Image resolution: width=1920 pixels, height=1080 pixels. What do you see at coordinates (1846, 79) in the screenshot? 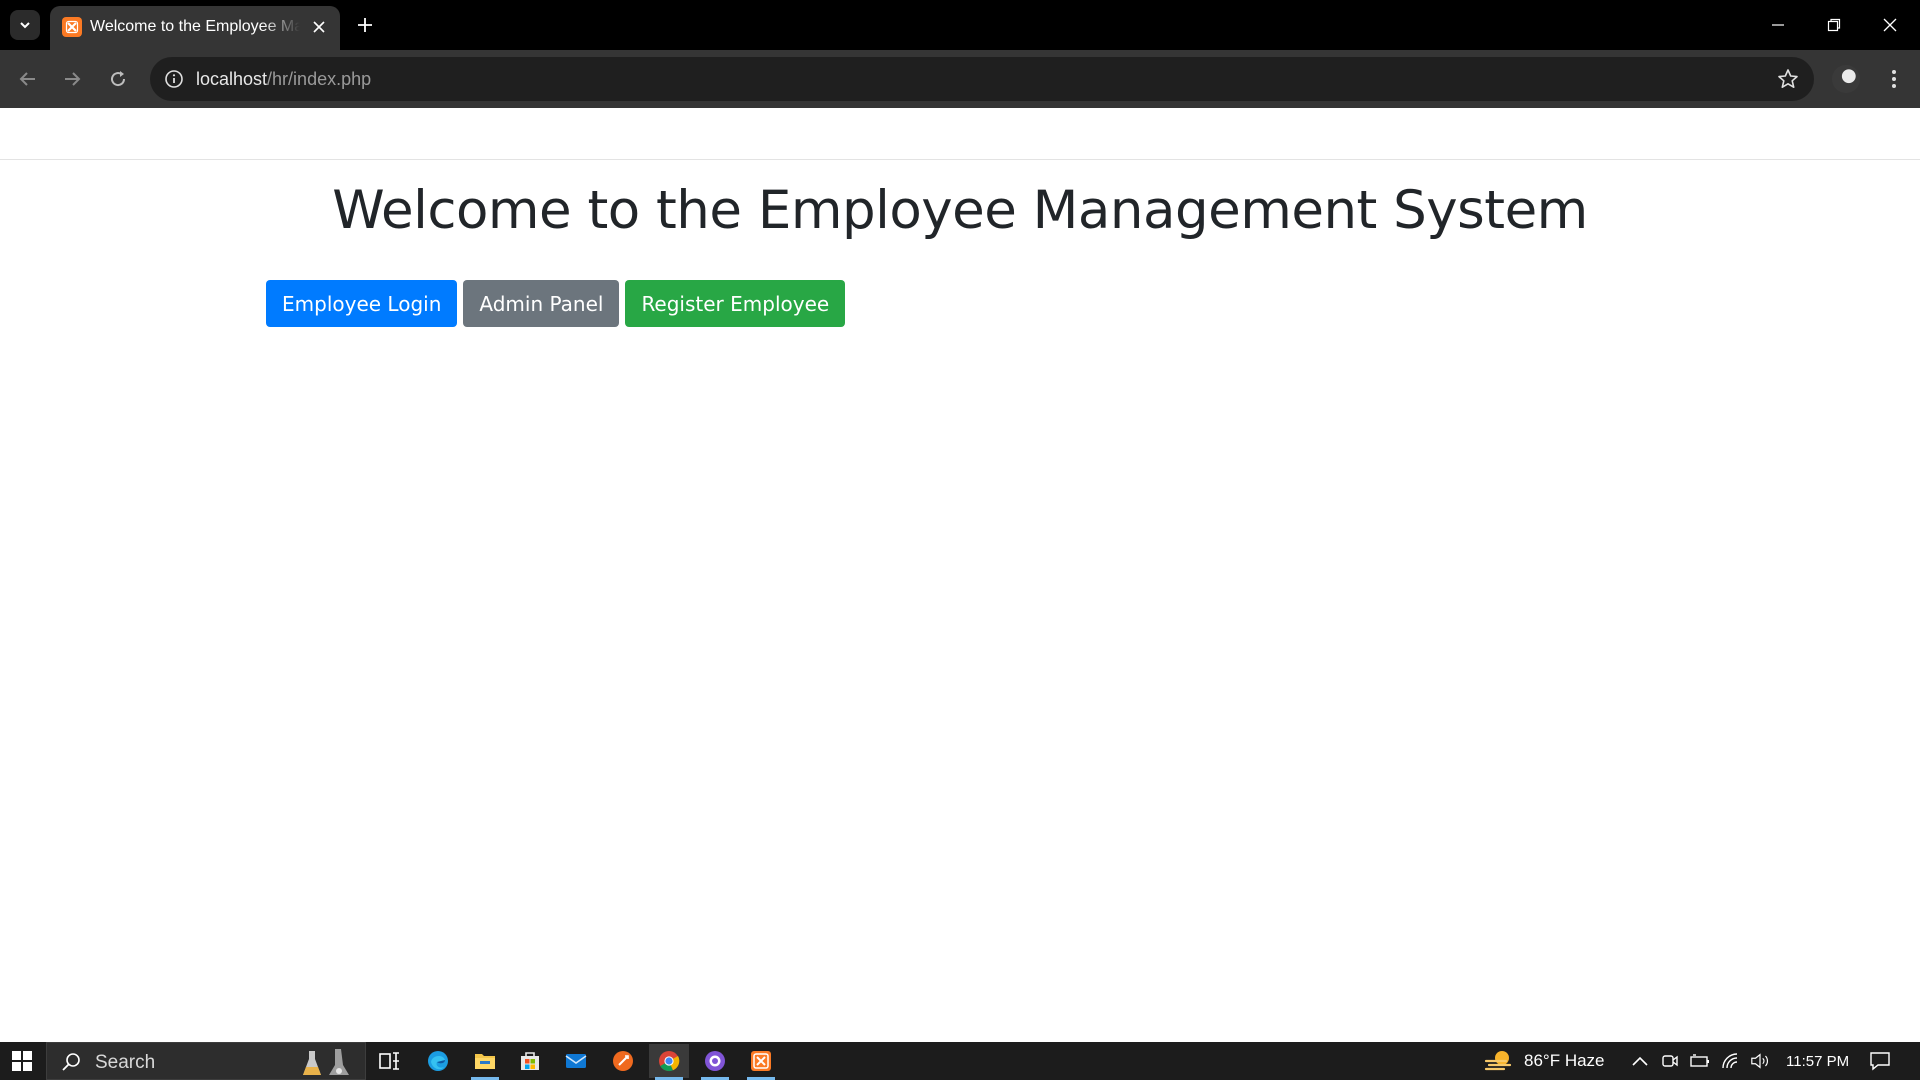
I see `profile-avatar` at bounding box center [1846, 79].